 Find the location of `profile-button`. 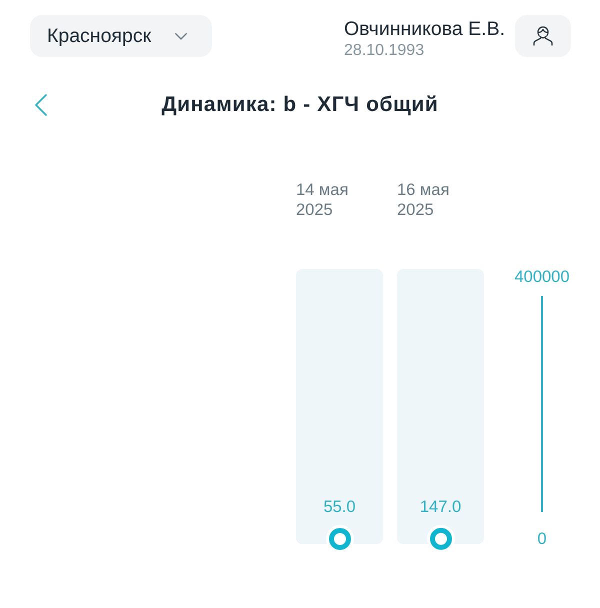

profile-button is located at coordinates (543, 36).